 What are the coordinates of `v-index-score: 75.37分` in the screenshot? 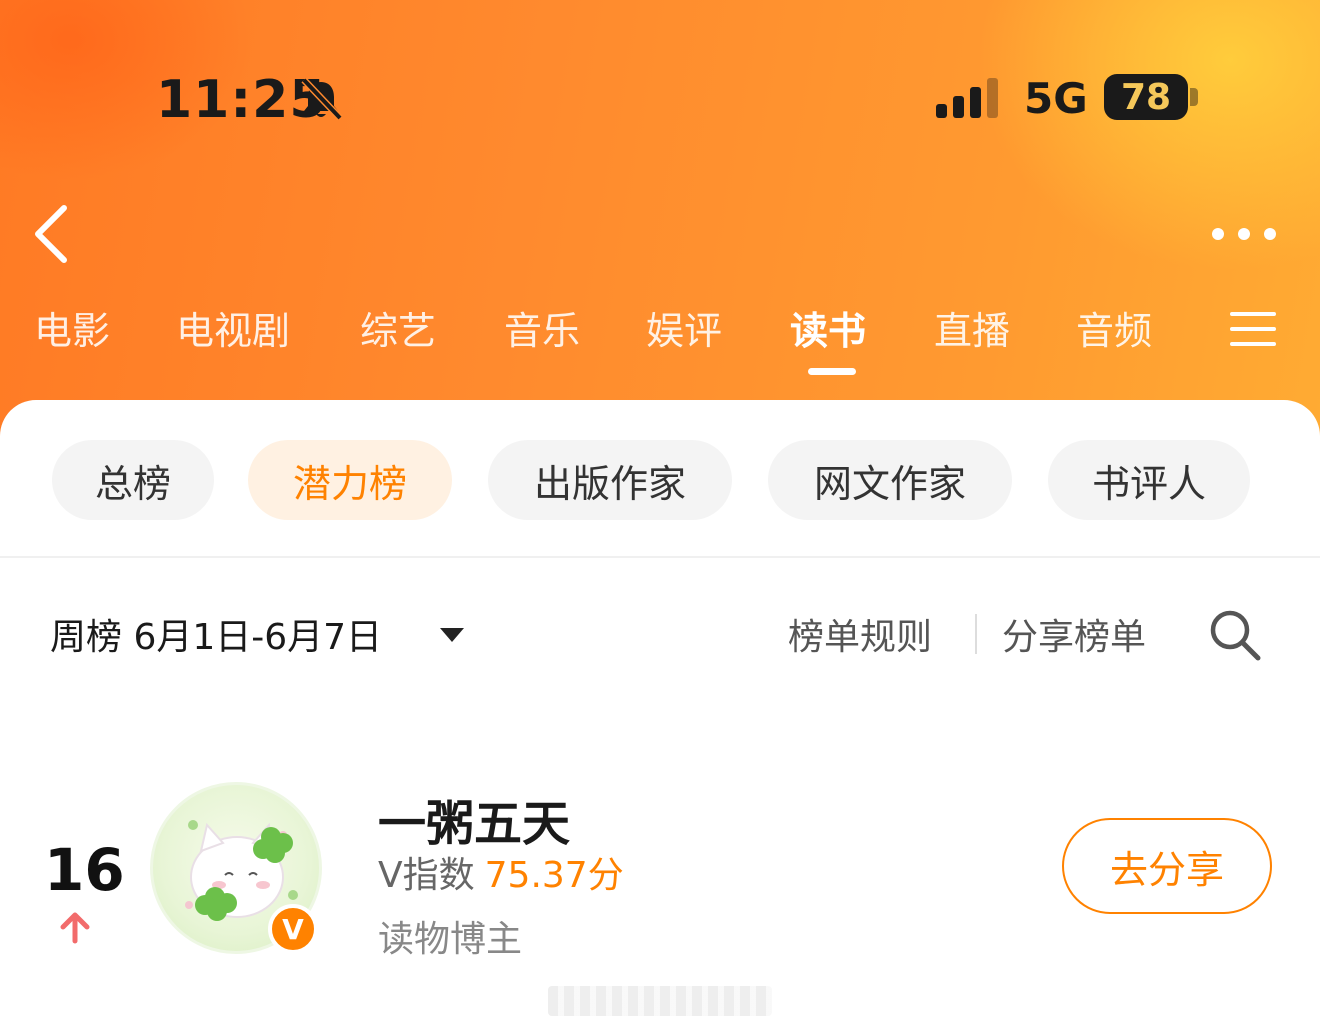 It's located at (554, 875).